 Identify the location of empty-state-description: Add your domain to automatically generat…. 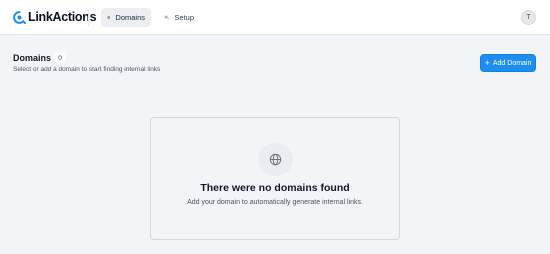
(275, 202).